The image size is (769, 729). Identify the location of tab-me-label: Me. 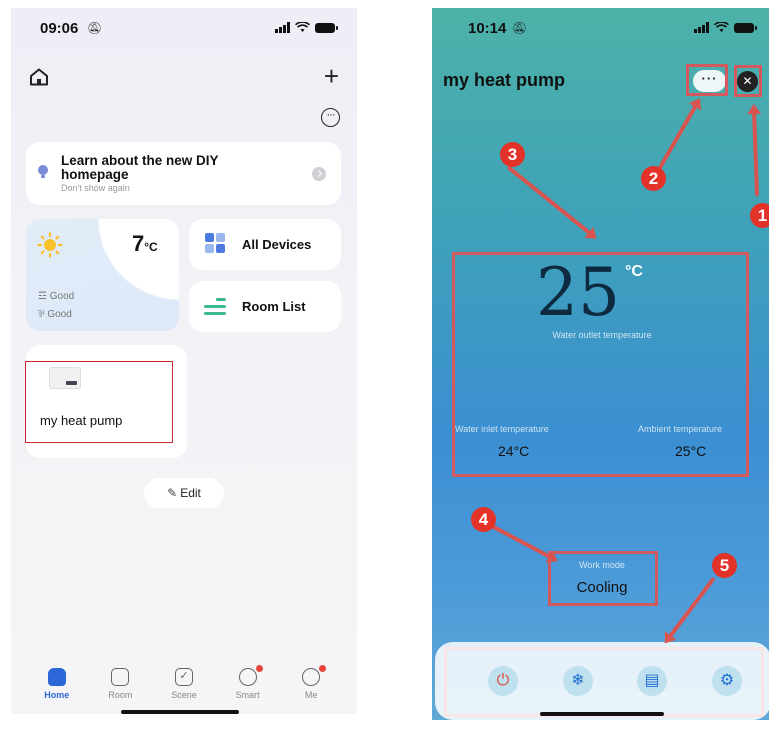
(311, 695).